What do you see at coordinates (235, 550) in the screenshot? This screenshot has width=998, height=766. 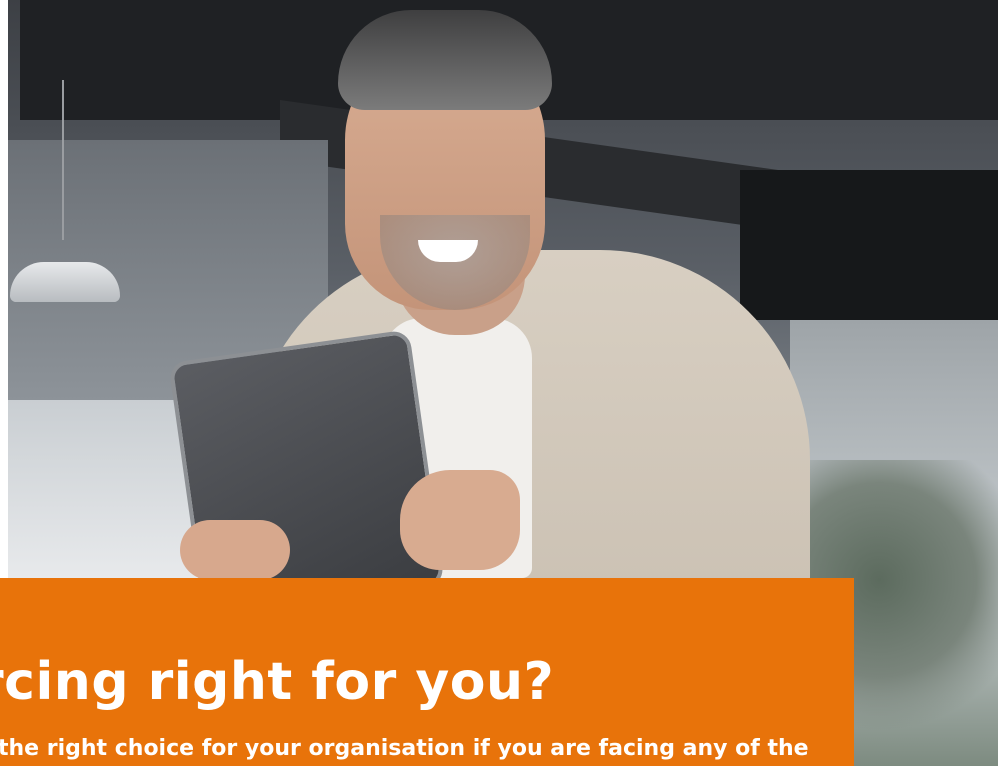 I see `person-left-hand` at bounding box center [235, 550].